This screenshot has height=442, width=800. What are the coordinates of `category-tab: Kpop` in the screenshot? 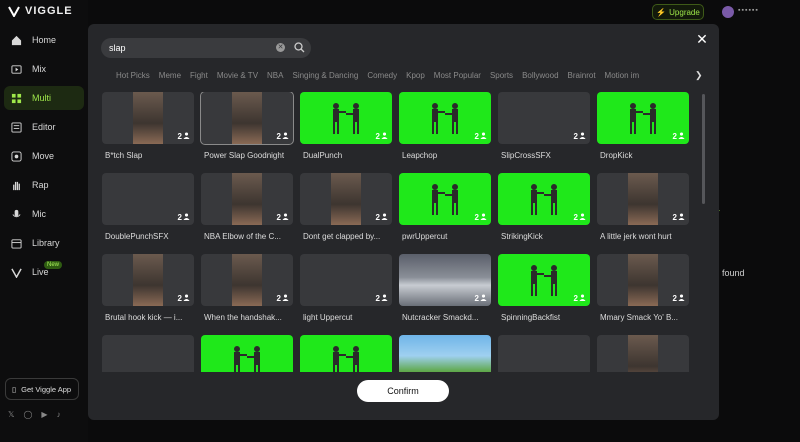 It's located at (415, 75).